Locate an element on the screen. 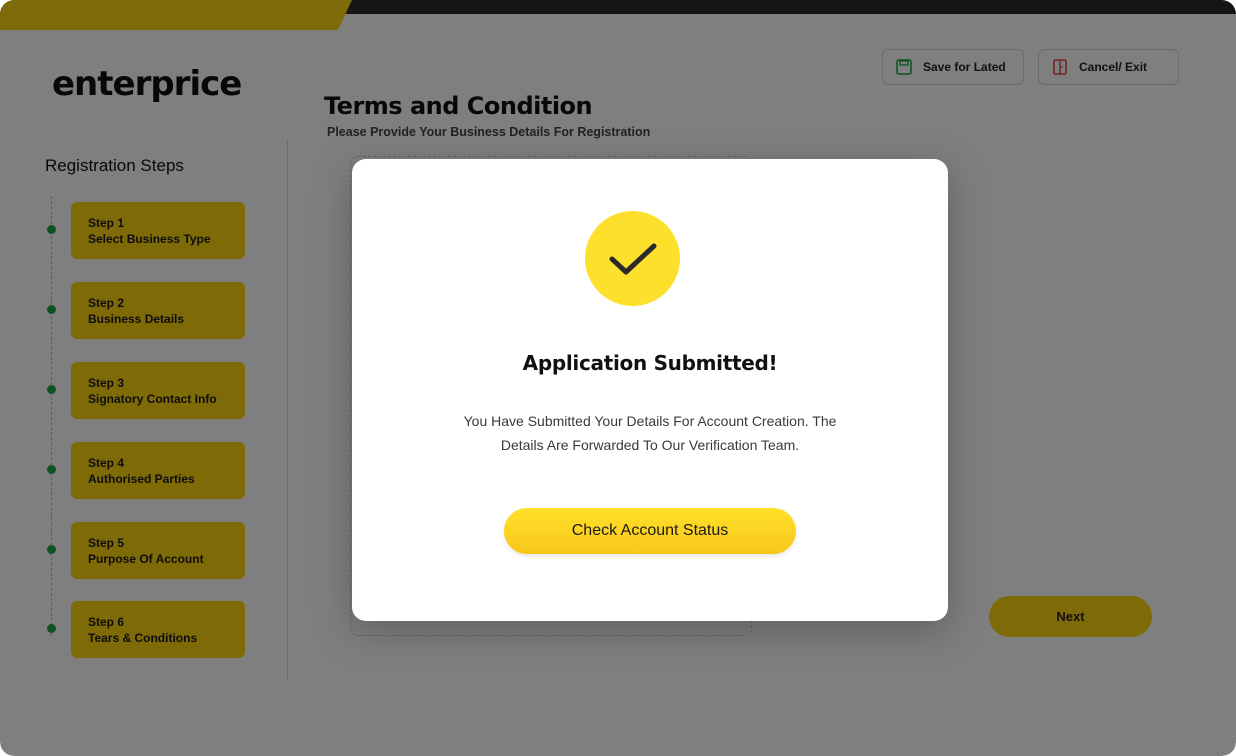 The image size is (1236, 756). modal-title: Application Submitted! is located at coordinates (650, 363).